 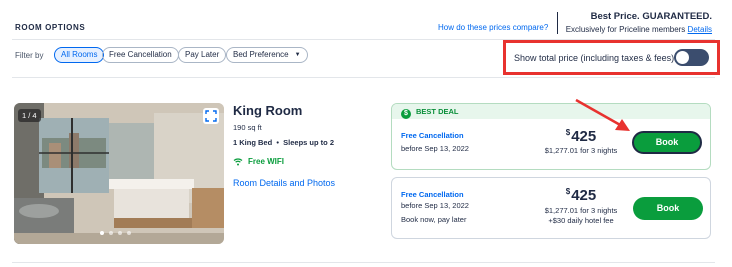 What do you see at coordinates (682, 57) in the screenshot?
I see `toggle-knob` at bounding box center [682, 57].